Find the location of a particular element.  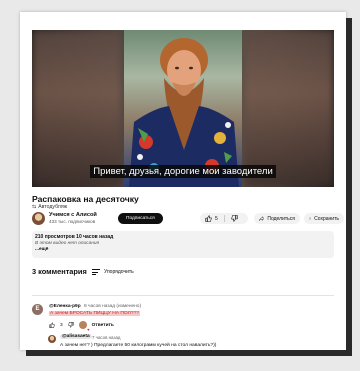

subscriber-count: 433 тыс. подписчиков is located at coordinates (72, 221).